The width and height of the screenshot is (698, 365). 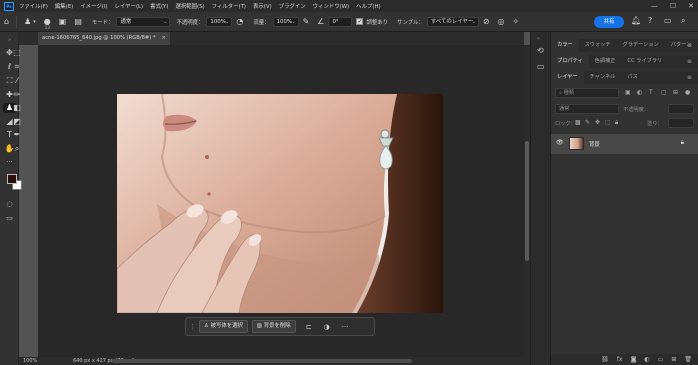 What do you see at coordinates (17, 67) in the screenshot?
I see `crop-tool-icon: ⌗` at bounding box center [17, 67].